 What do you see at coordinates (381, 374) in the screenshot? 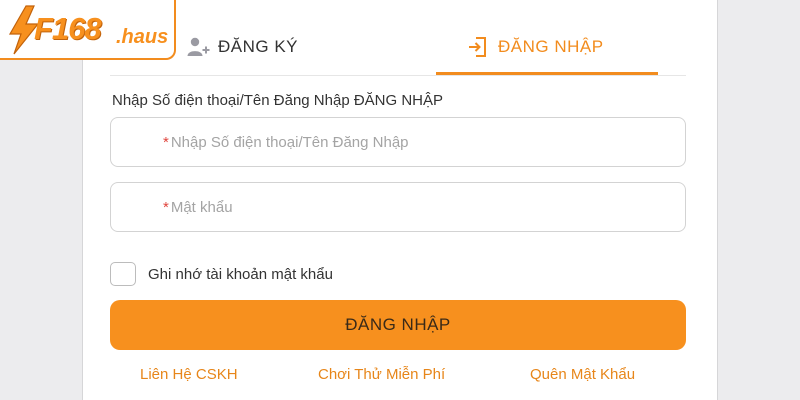
I see `free-trial-link: Chơi Thử Miễn Phí` at bounding box center [381, 374].